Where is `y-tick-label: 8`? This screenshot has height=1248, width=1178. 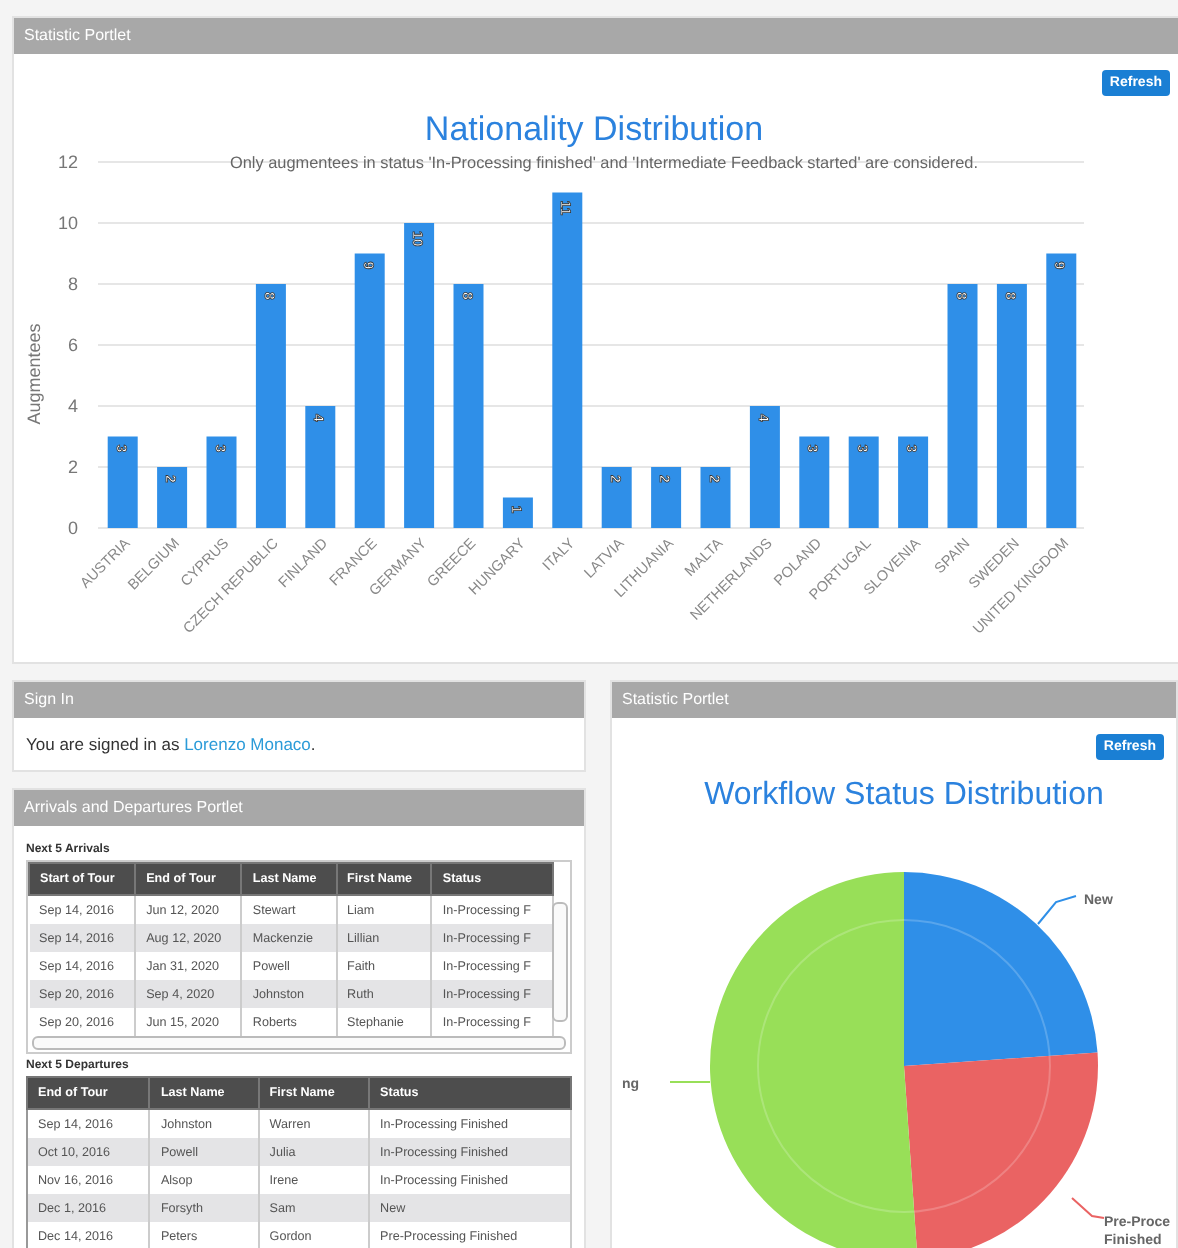
y-tick-label: 8 is located at coordinates (72, 284).